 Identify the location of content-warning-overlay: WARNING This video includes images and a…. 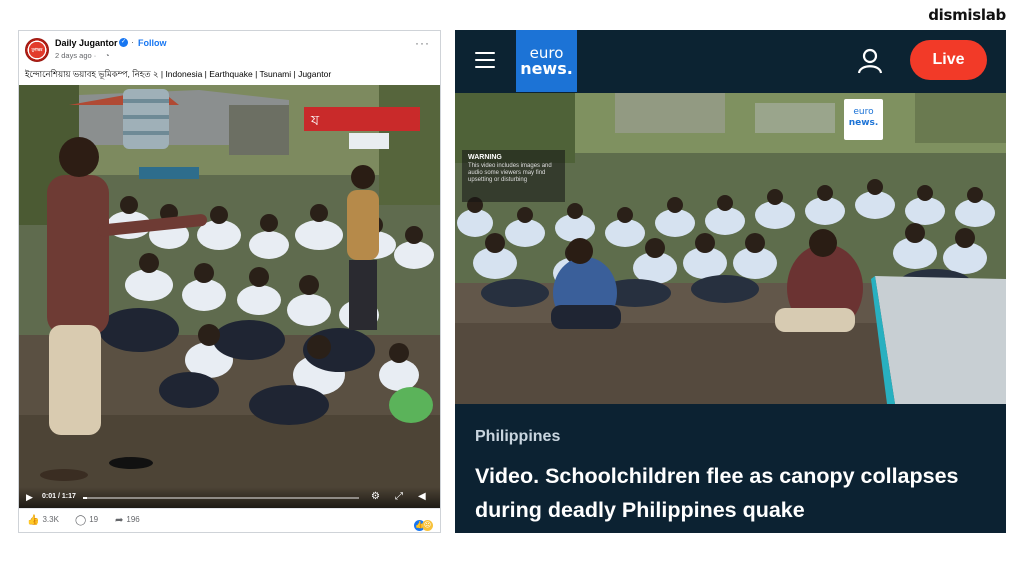
(513, 176).